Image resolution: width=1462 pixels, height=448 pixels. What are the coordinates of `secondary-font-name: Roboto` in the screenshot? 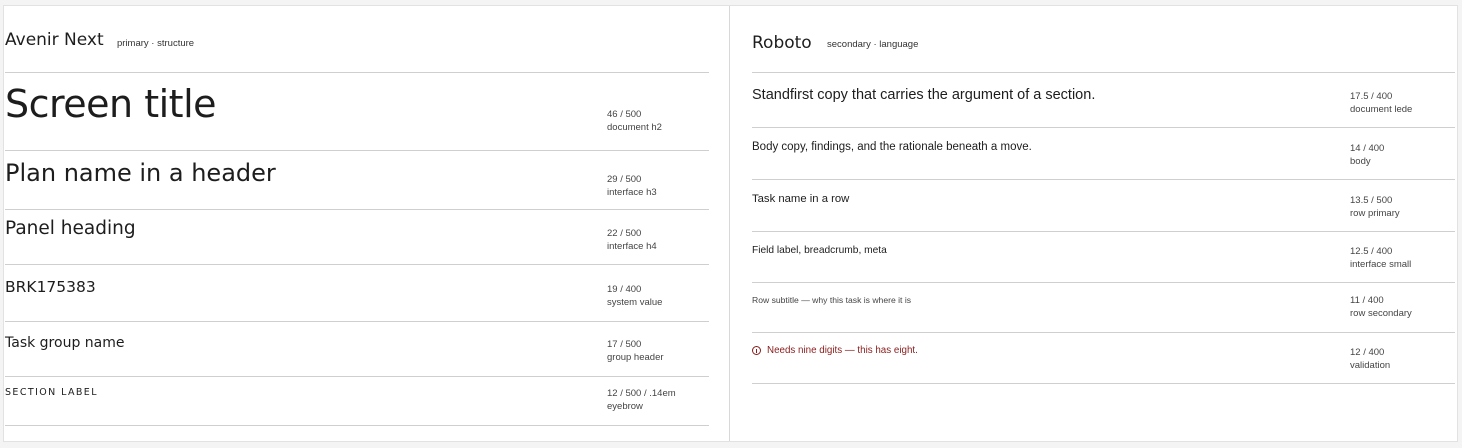 It's located at (782, 43).